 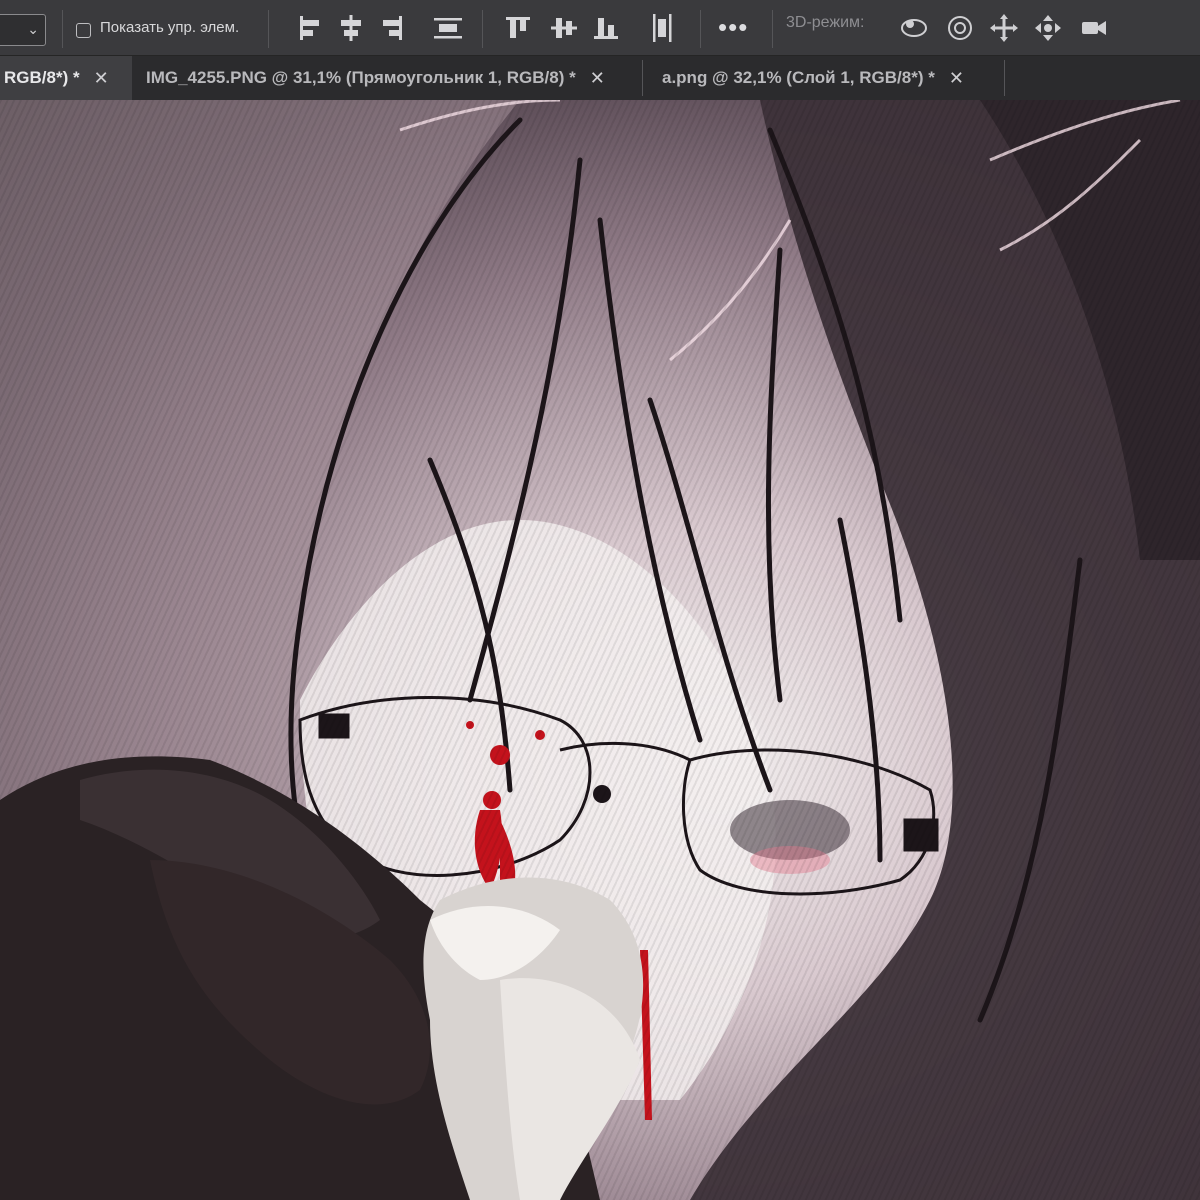 What do you see at coordinates (518, 28) in the screenshot?
I see `align-top-edges-icon` at bounding box center [518, 28].